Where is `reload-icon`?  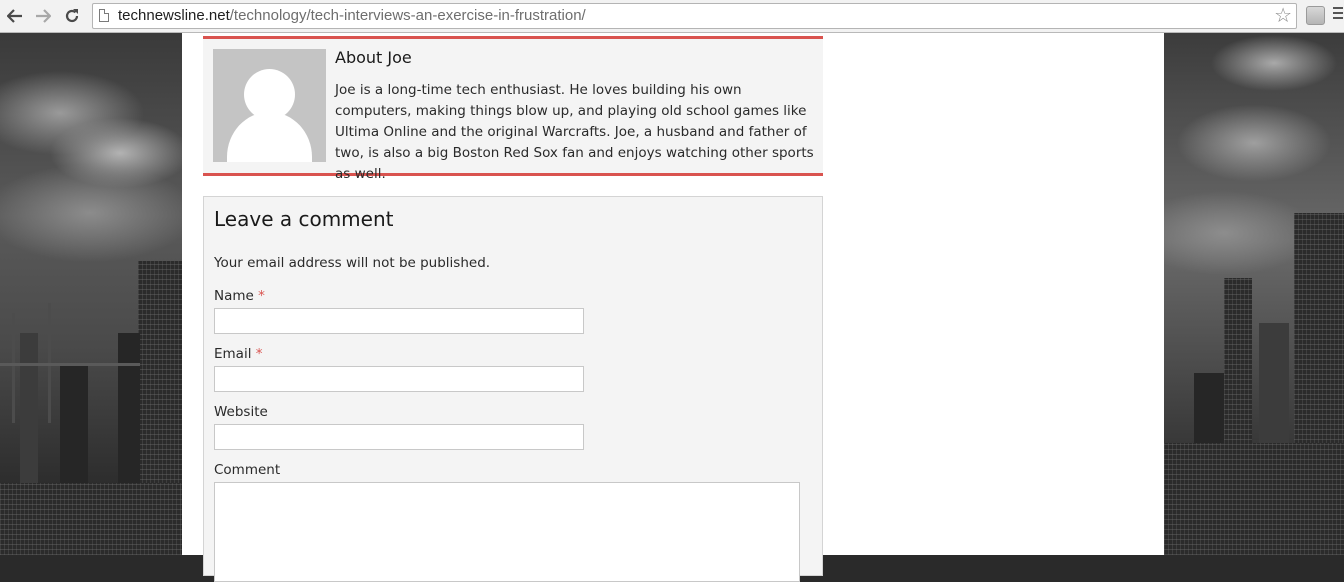 reload-icon is located at coordinates (72, 16).